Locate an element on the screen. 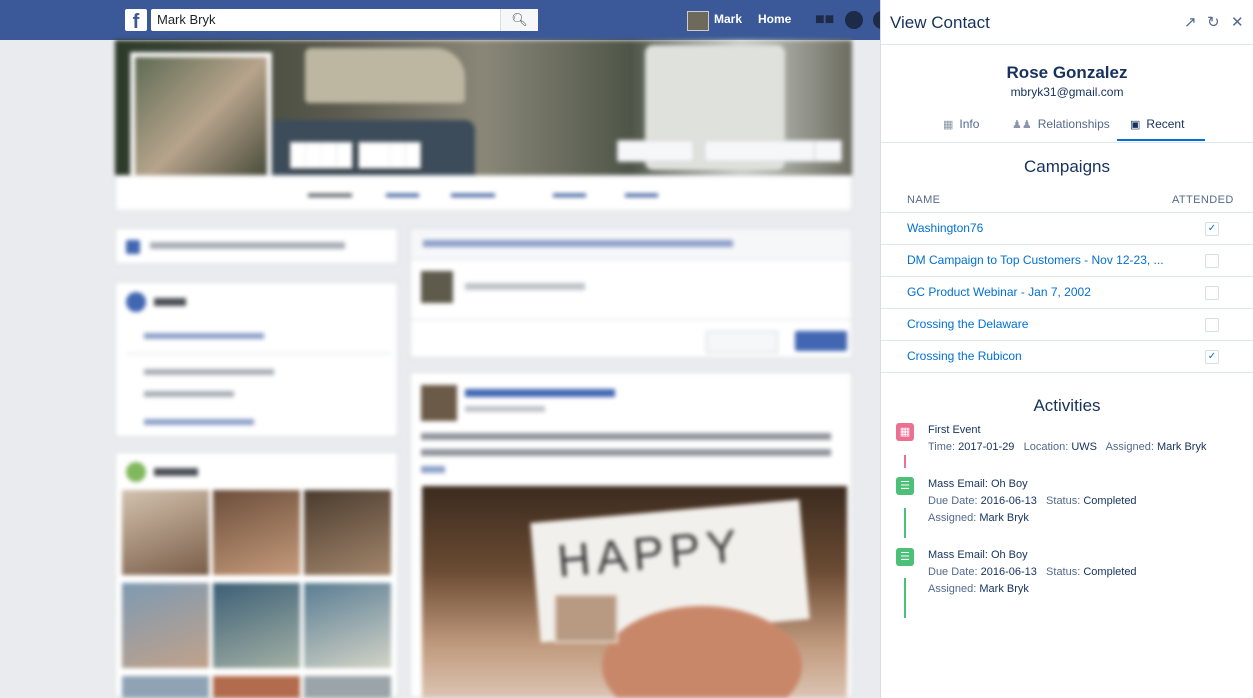  popout-icon: ↗ is located at coordinates (1190, 22).